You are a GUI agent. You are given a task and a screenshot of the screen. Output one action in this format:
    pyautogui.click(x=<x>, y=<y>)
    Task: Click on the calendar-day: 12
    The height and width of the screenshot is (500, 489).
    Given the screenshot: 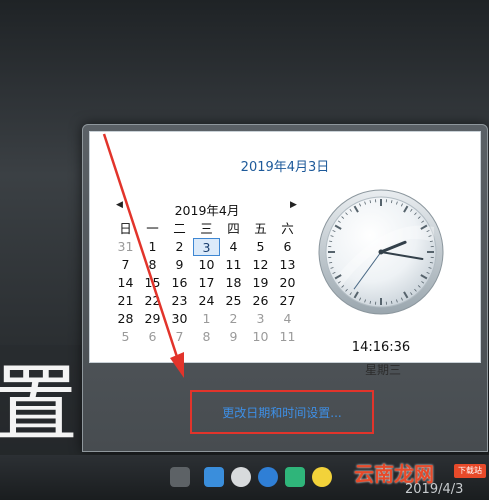 What is the action you would take?
    pyautogui.click(x=260, y=265)
    